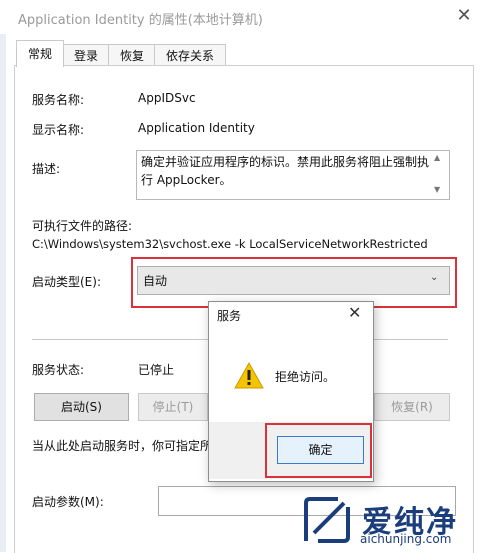 Image resolution: width=487 pixels, height=553 pixels. What do you see at coordinates (58, 130) in the screenshot?
I see `display-name-label: 显示名称:` at bounding box center [58, 130].